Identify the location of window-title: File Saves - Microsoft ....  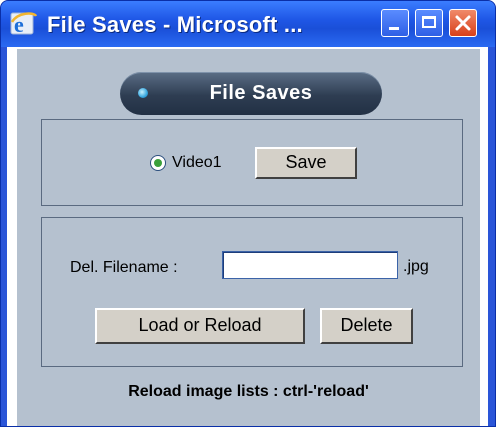
(175, 24).